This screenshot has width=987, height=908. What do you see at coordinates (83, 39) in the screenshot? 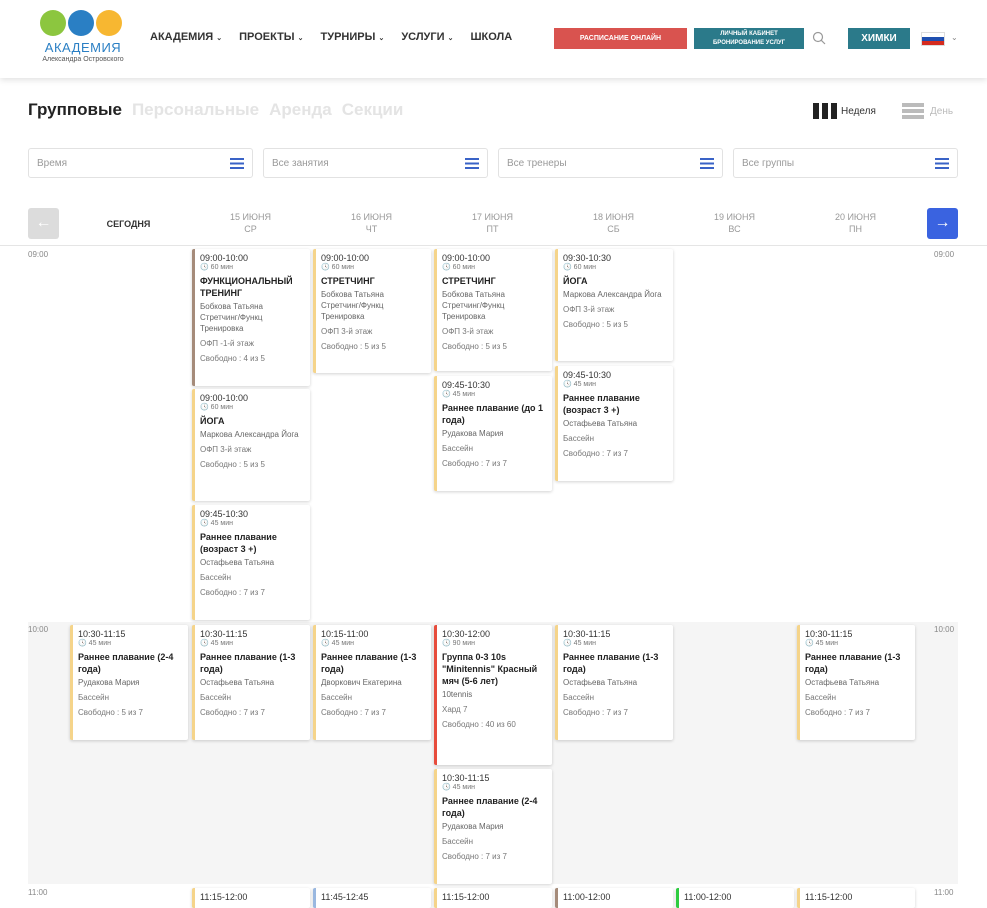
I see `academy-logo: АКАДЕМИЯ Александра Островского` at bounding box center [83, 39].